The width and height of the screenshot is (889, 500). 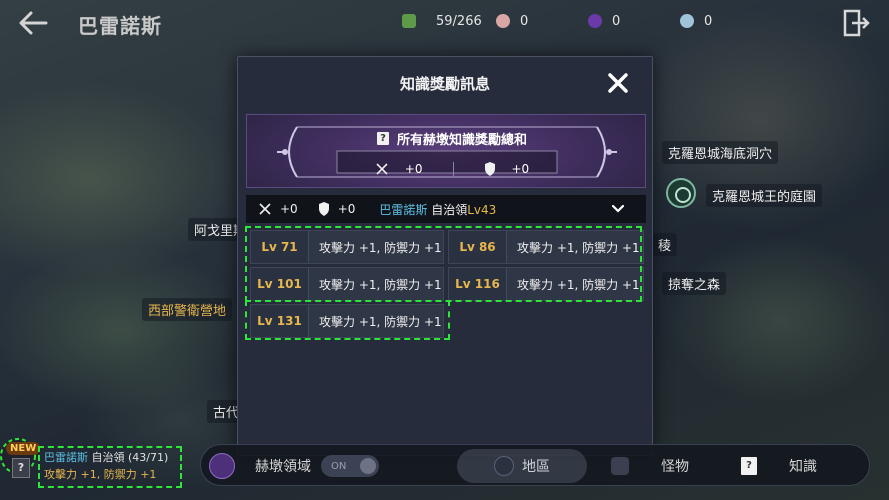 What do you see at coordinates (708, 21) in the screenshot?
I see `silver-coin-value: 0` at bounding box center [708, 21].